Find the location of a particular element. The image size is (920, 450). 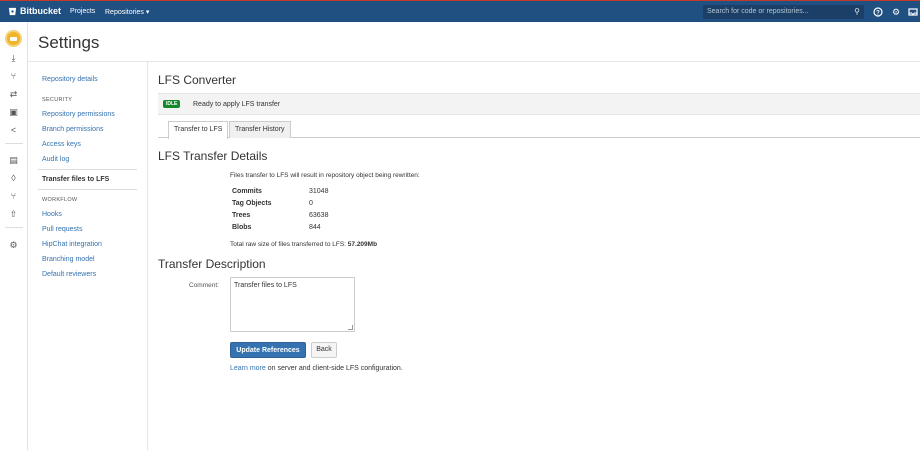

tab-transfer-to-lfs: Transfer to LFS is located at coordinates (198, 130).